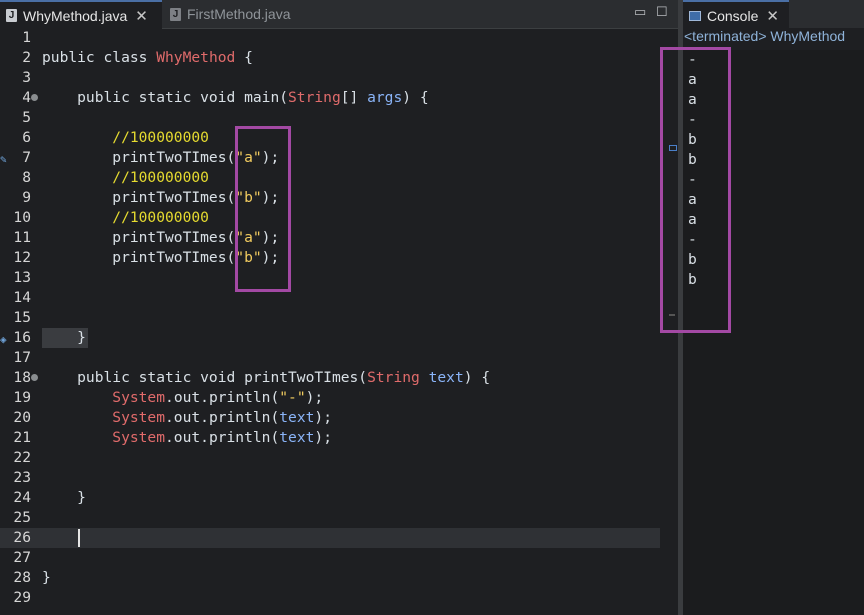 The width and height of the screenshot is (864, 615). Describe the element at coordinates (22, 437) in the screenshot. I see `line-number: 21` at that location.